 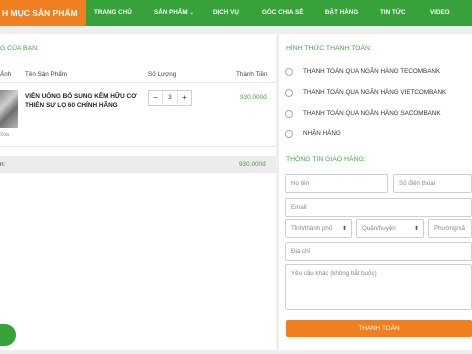 What do you see at coordinates (138, 164) in the screenshot?
I see `total-bar: n: 930.000đ` at bounding box center [138, 164].